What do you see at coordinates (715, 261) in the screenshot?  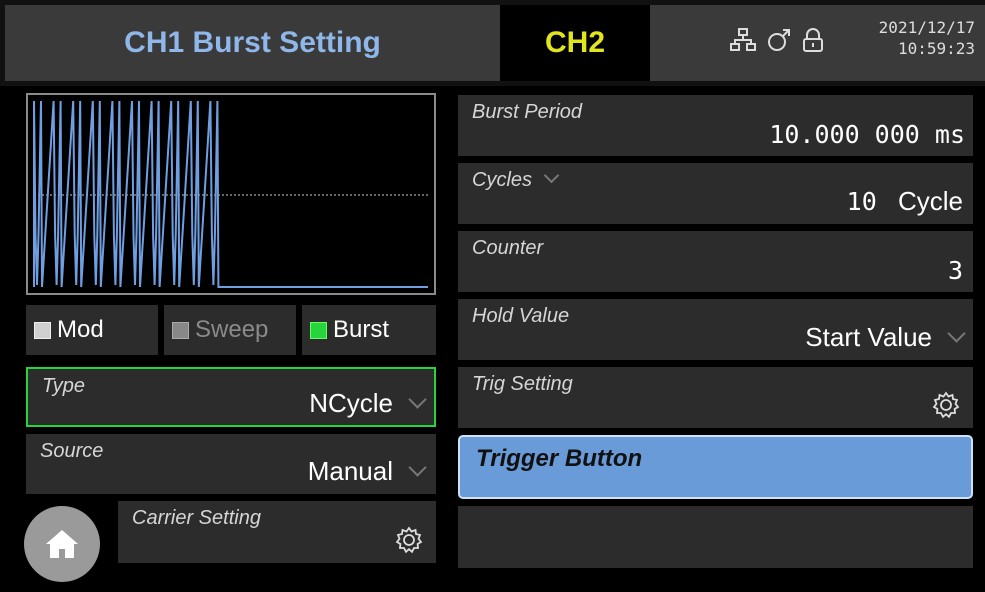 I see `counter-setting: Counter 3` at bounding box center [715, 261].